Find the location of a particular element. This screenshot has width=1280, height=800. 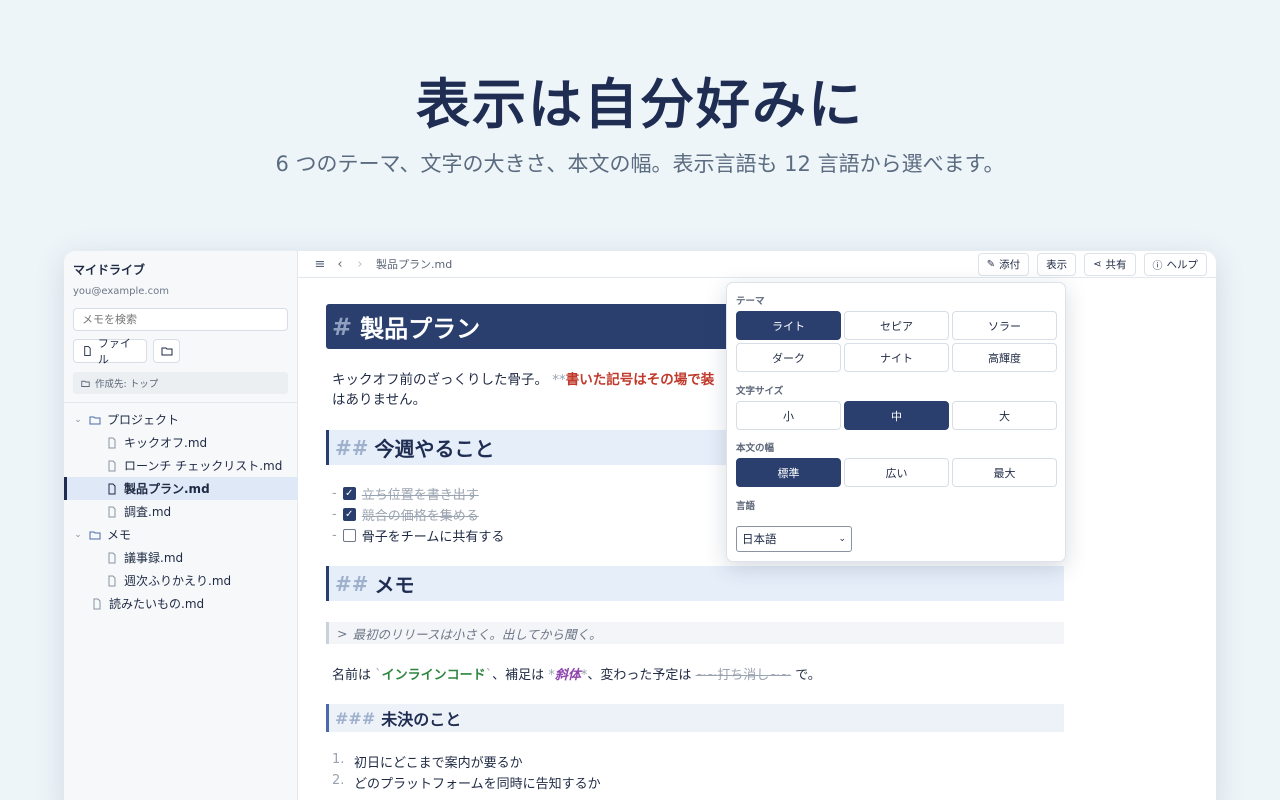

tree-file-kickoff: キックオフ.md is located at coordinates (181, 442).